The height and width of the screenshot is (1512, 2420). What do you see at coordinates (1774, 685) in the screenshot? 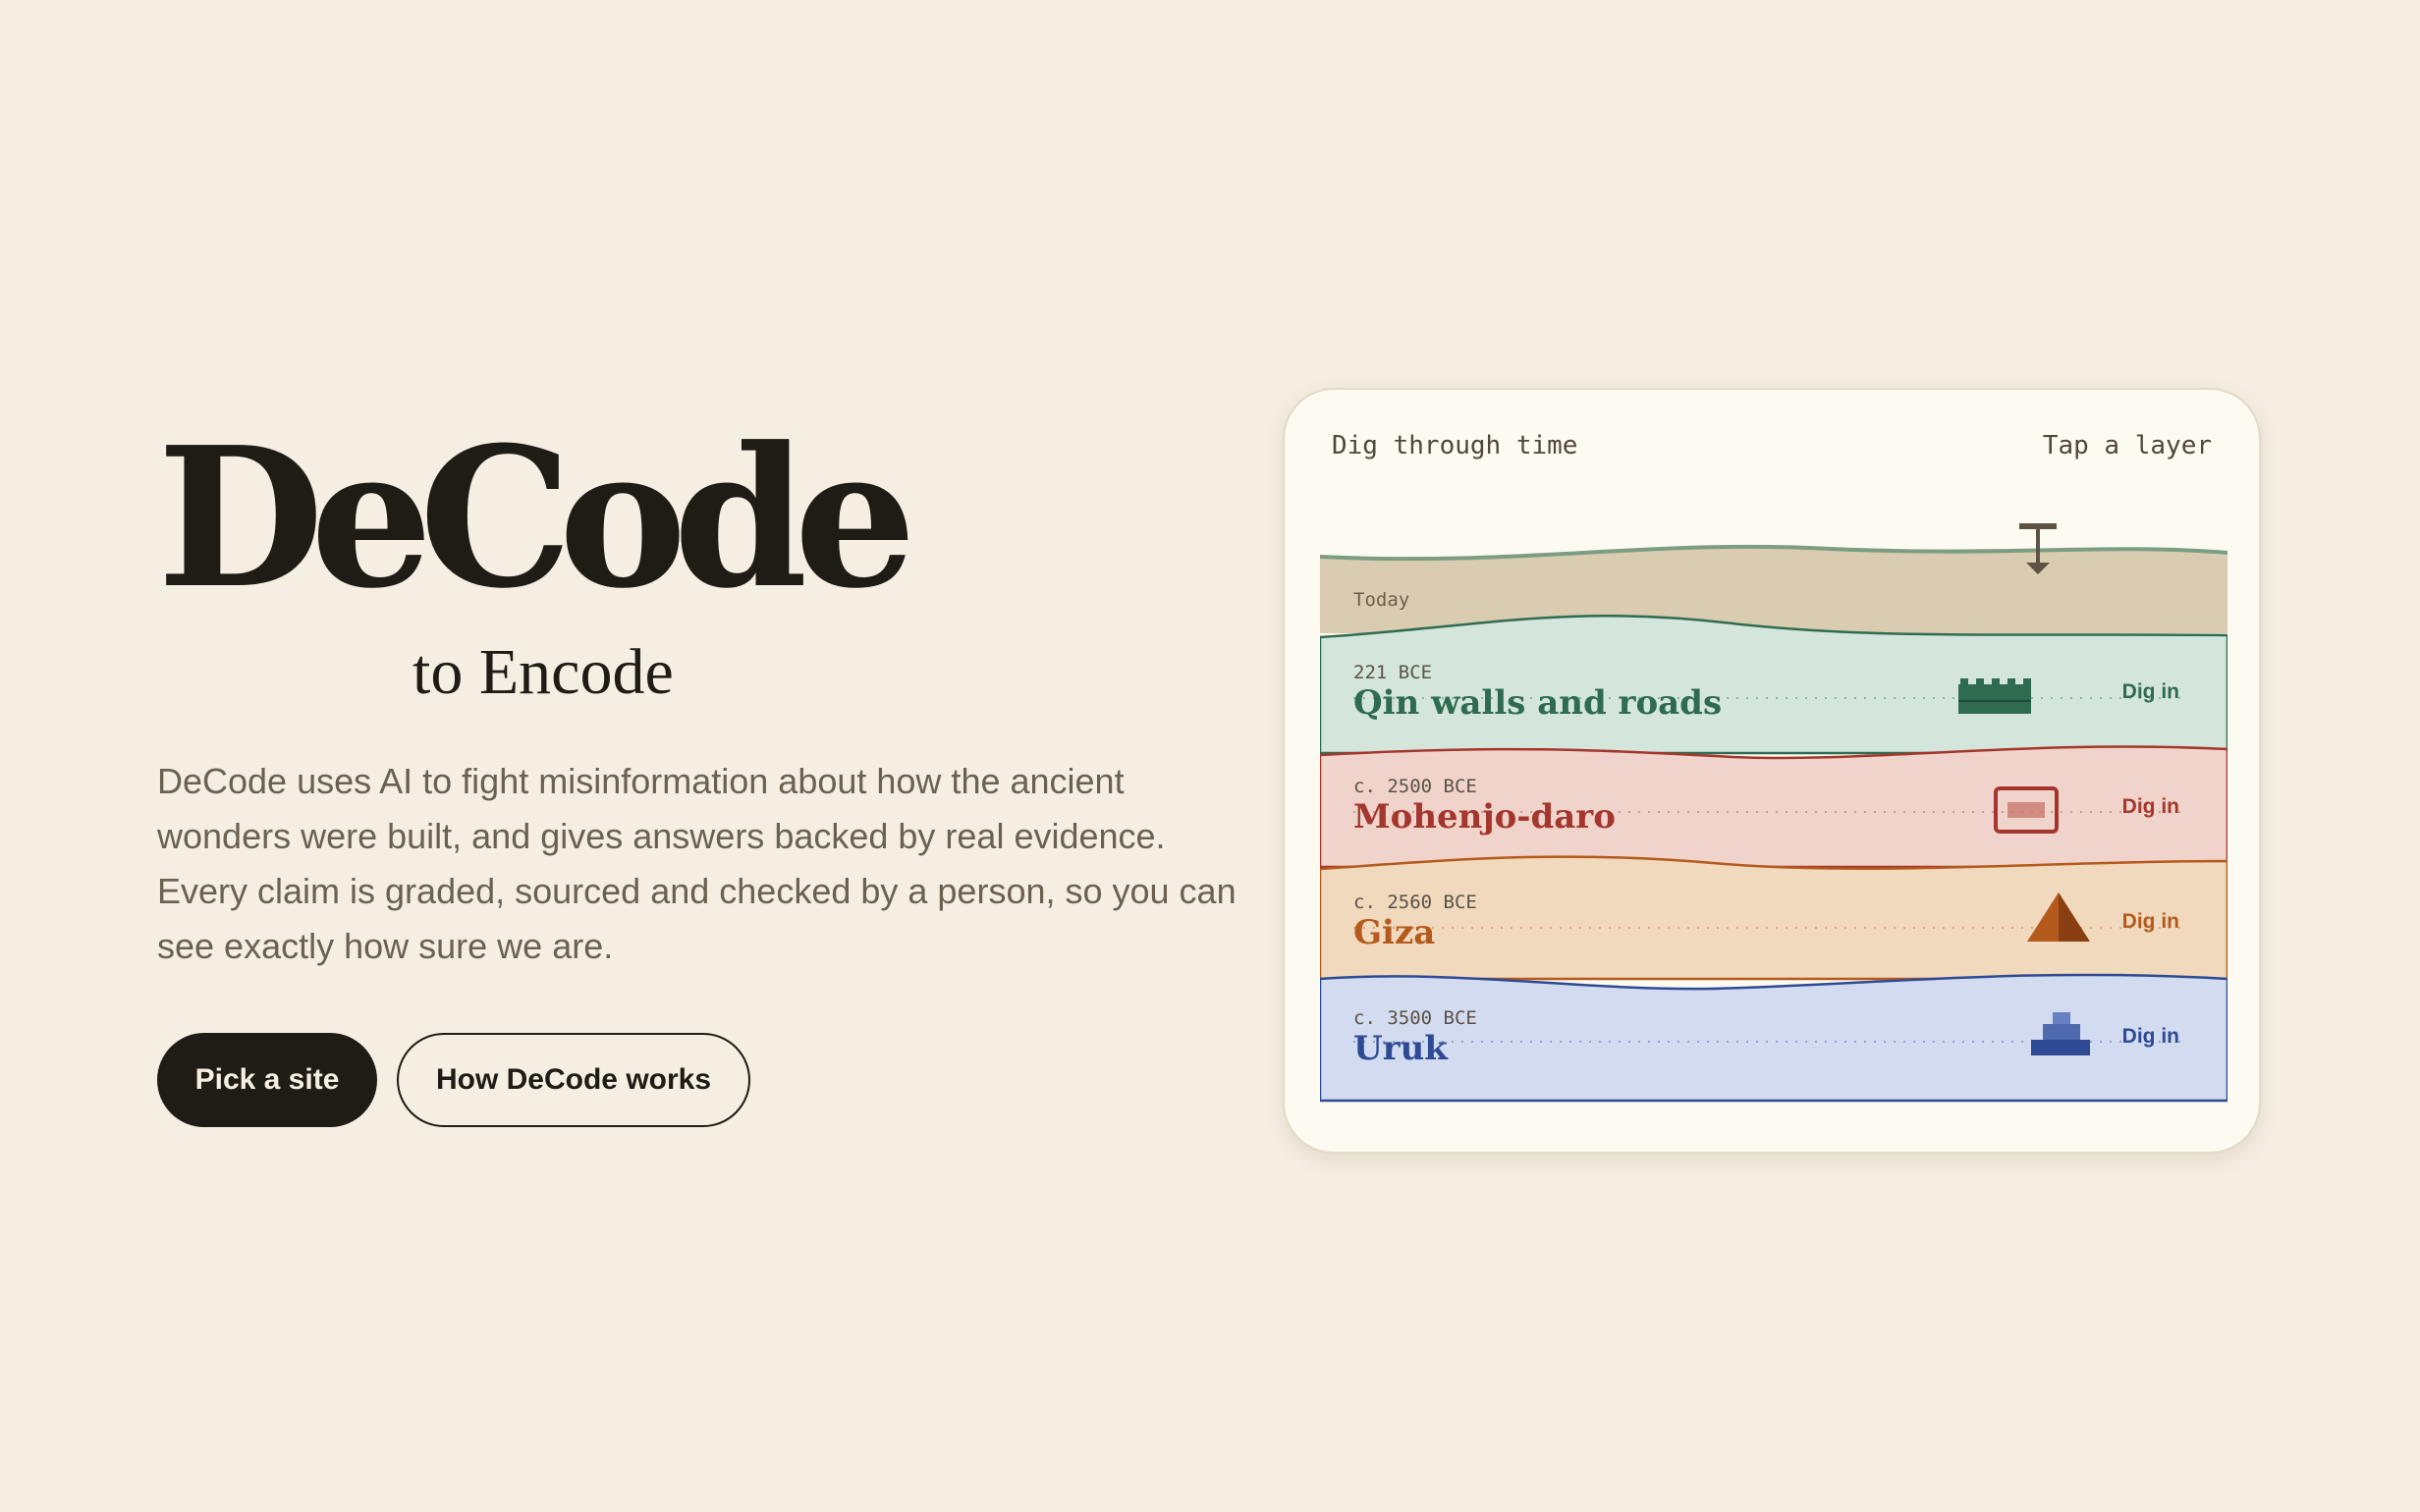
I see `layer-qin: 221 BCE Qin walls and roads Dig in` at bounding box center [1774, 685].